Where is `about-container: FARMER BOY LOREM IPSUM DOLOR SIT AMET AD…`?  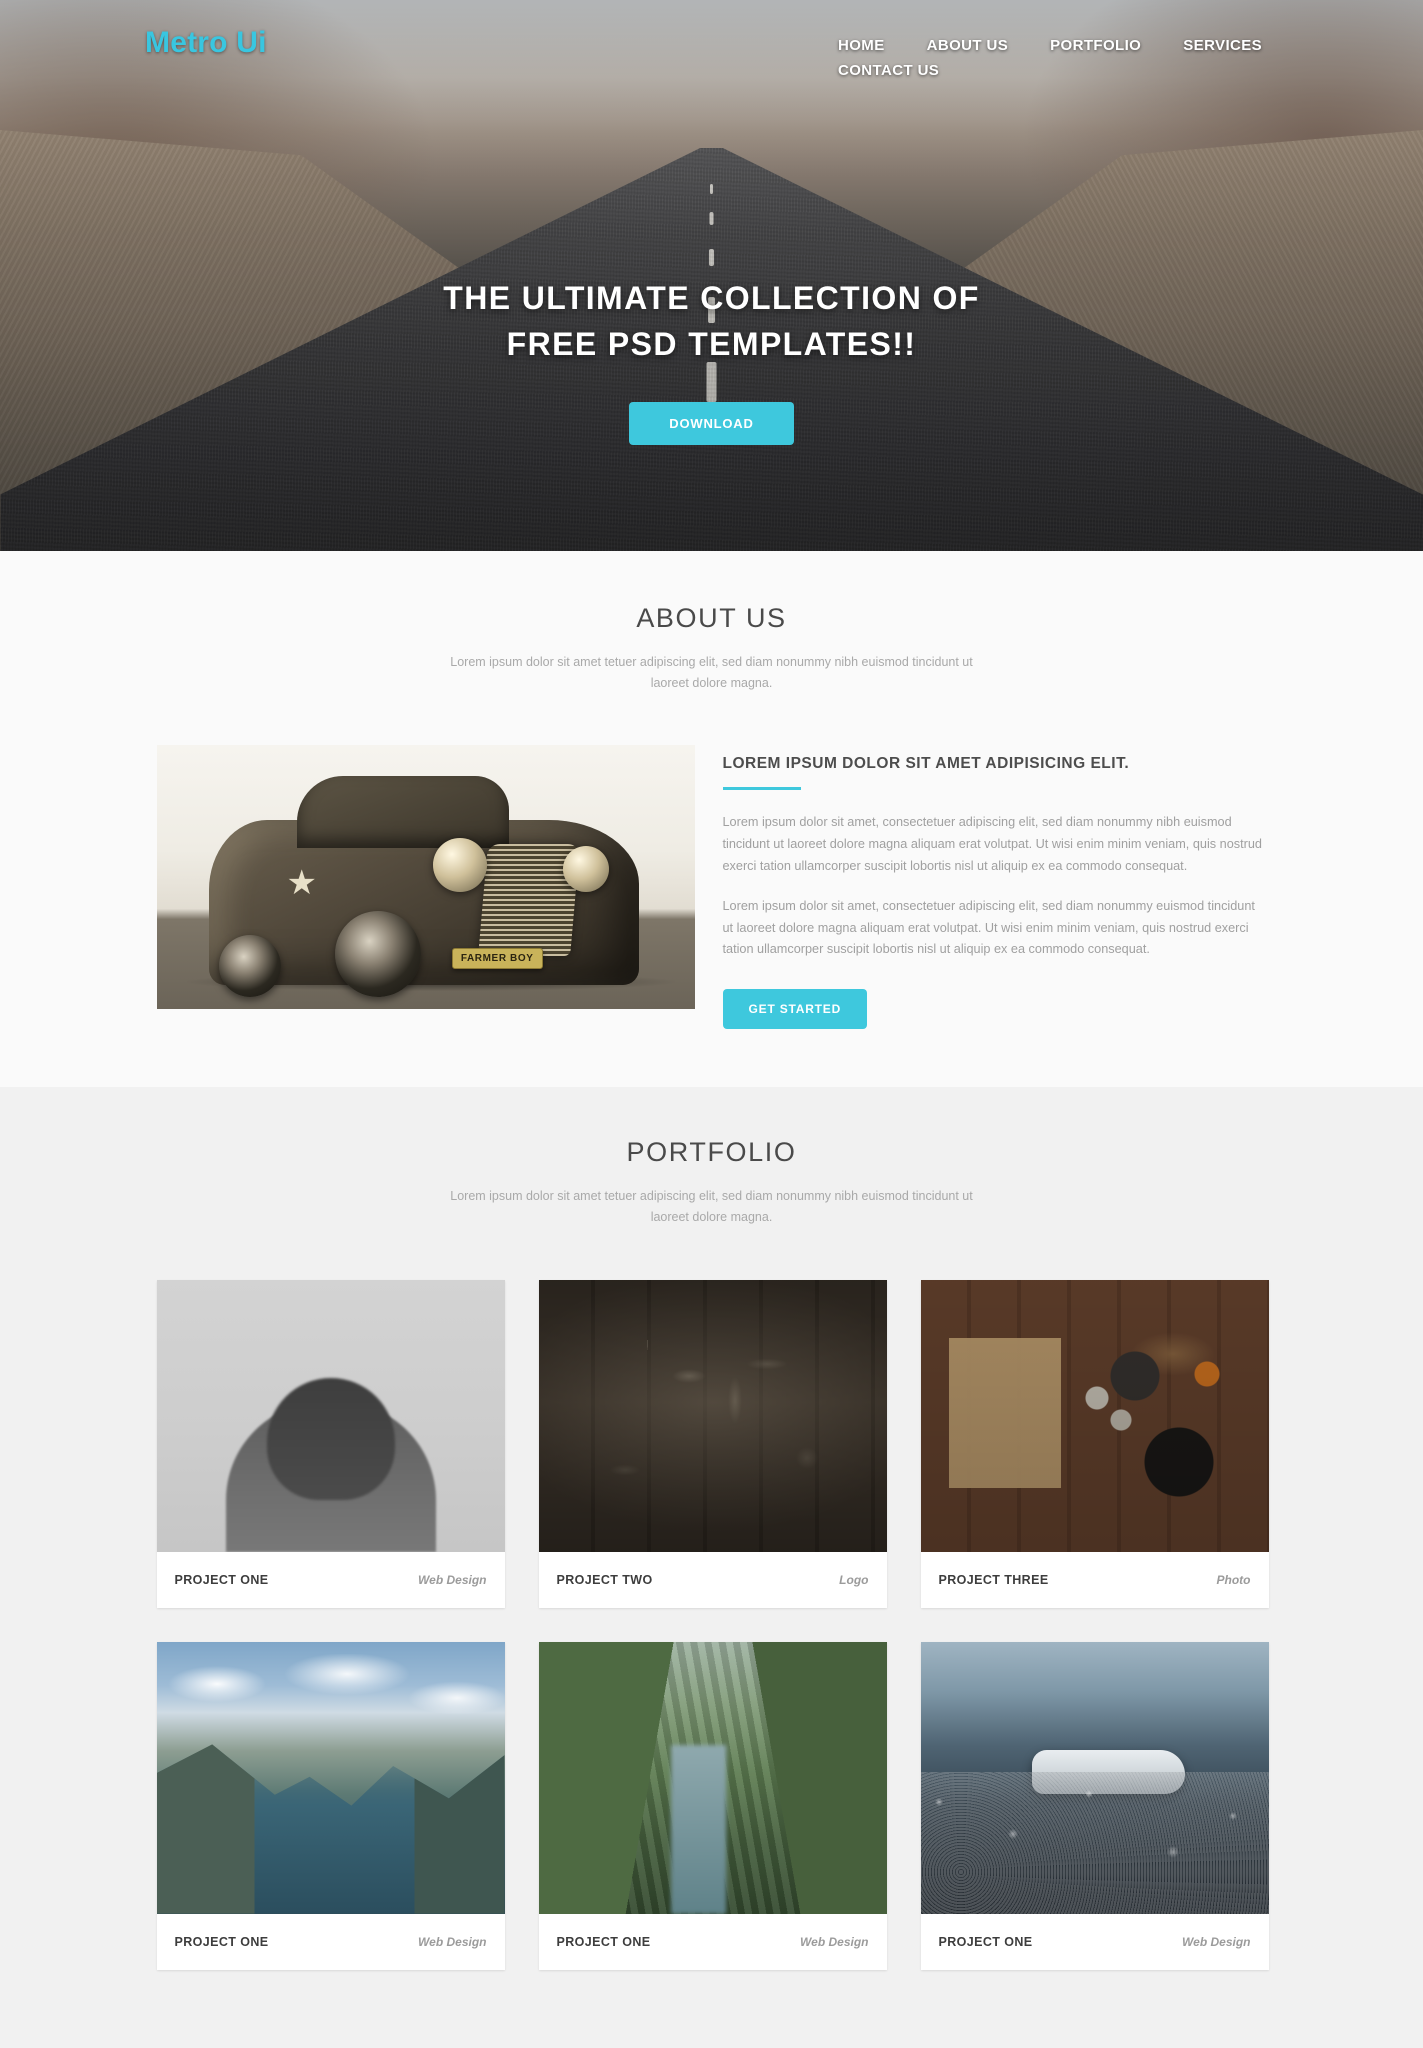
about-container: FARMER BOY LOREM IPSUM DOLOR SIT AMET AD… is located at coordinates (711, 887).